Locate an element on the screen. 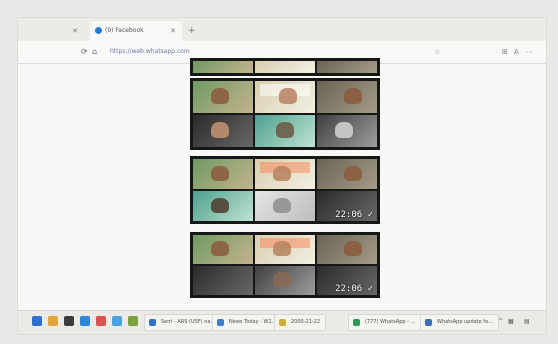 The image size is (558, 344). chevron-up-icon: ^ is located at coordinates (500, 321).